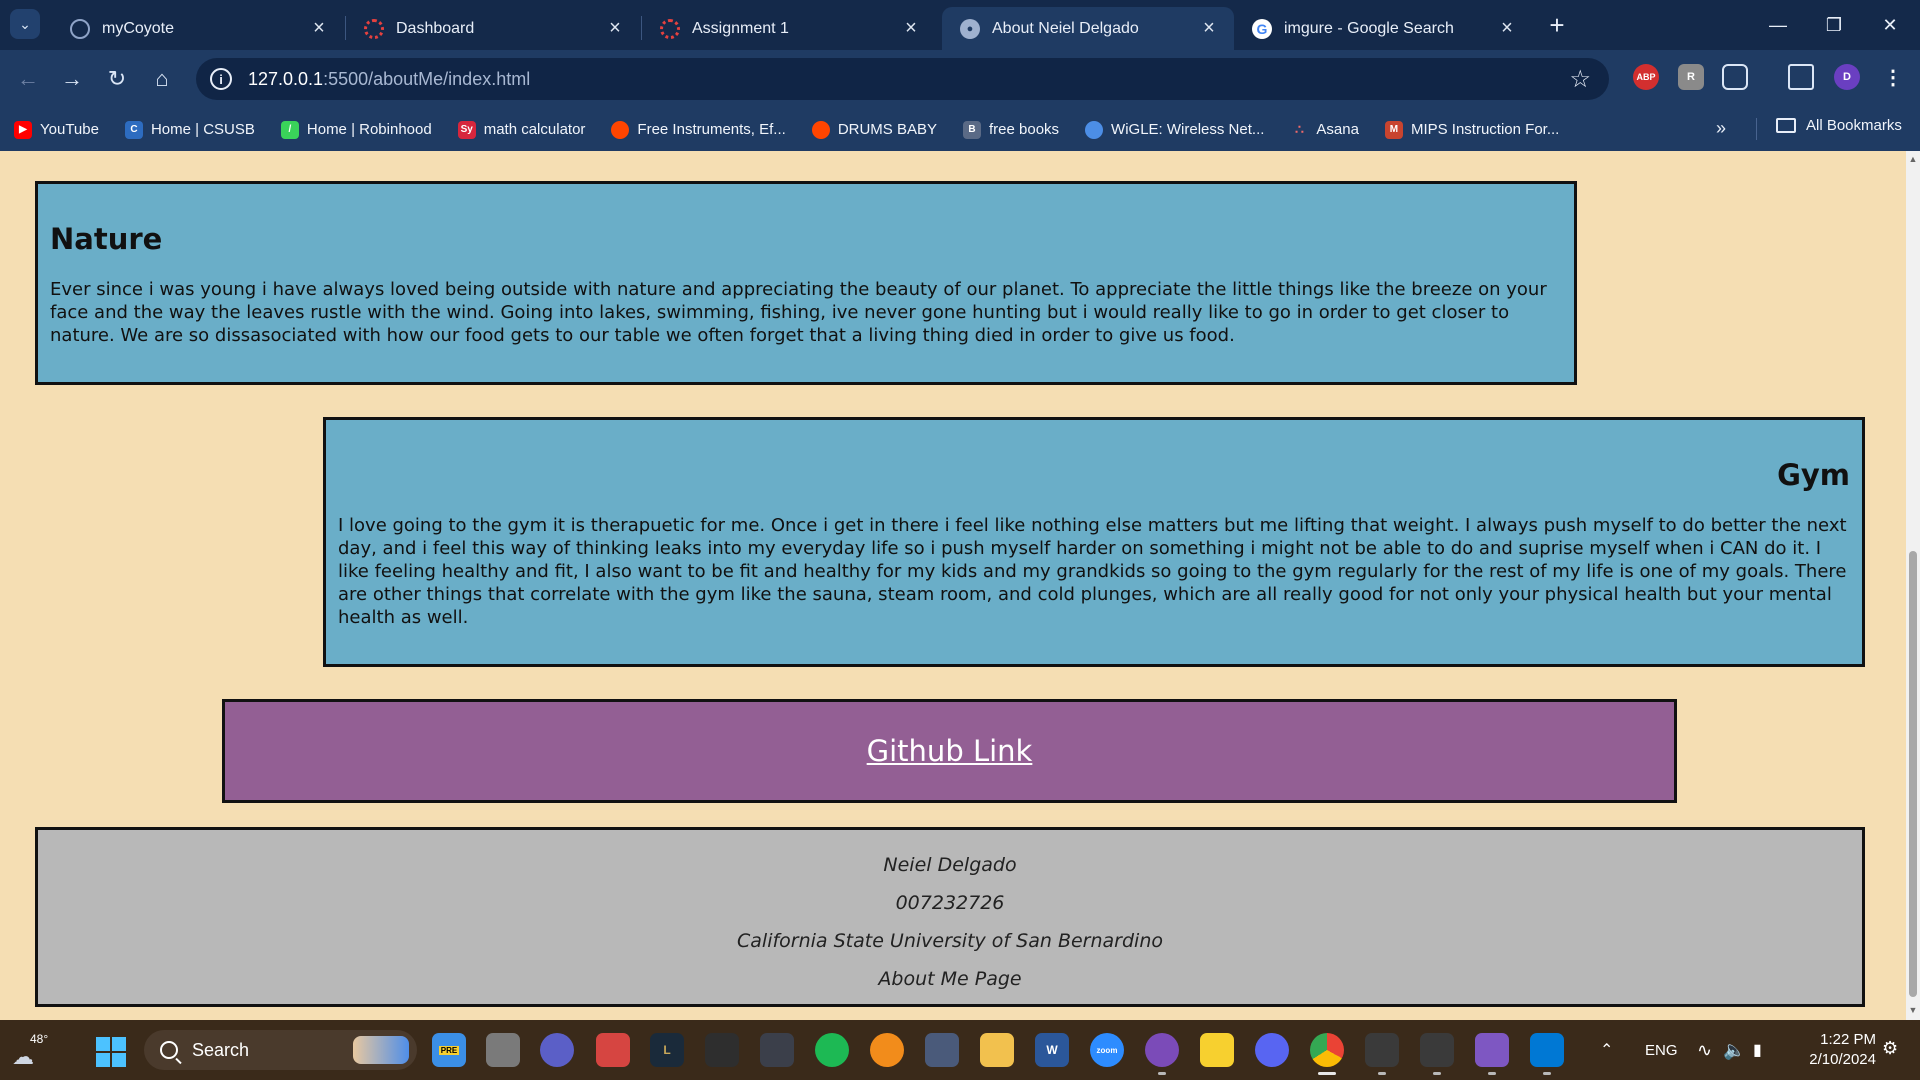  Describe the element at coordinates (1052, 1050) in the screenshot. I see `word-icon: W` at that location.